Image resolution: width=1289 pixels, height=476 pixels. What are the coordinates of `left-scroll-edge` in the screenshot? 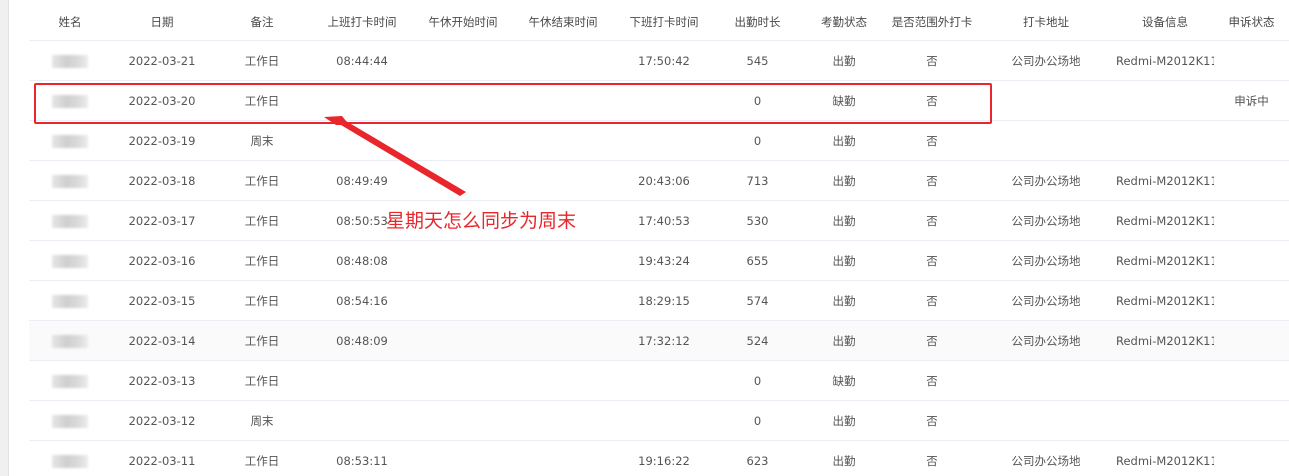 It's located at (4, 238).